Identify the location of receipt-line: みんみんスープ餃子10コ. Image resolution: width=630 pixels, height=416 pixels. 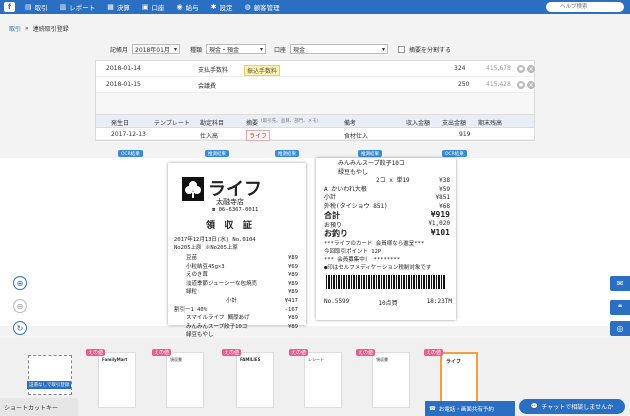
(371, 163).